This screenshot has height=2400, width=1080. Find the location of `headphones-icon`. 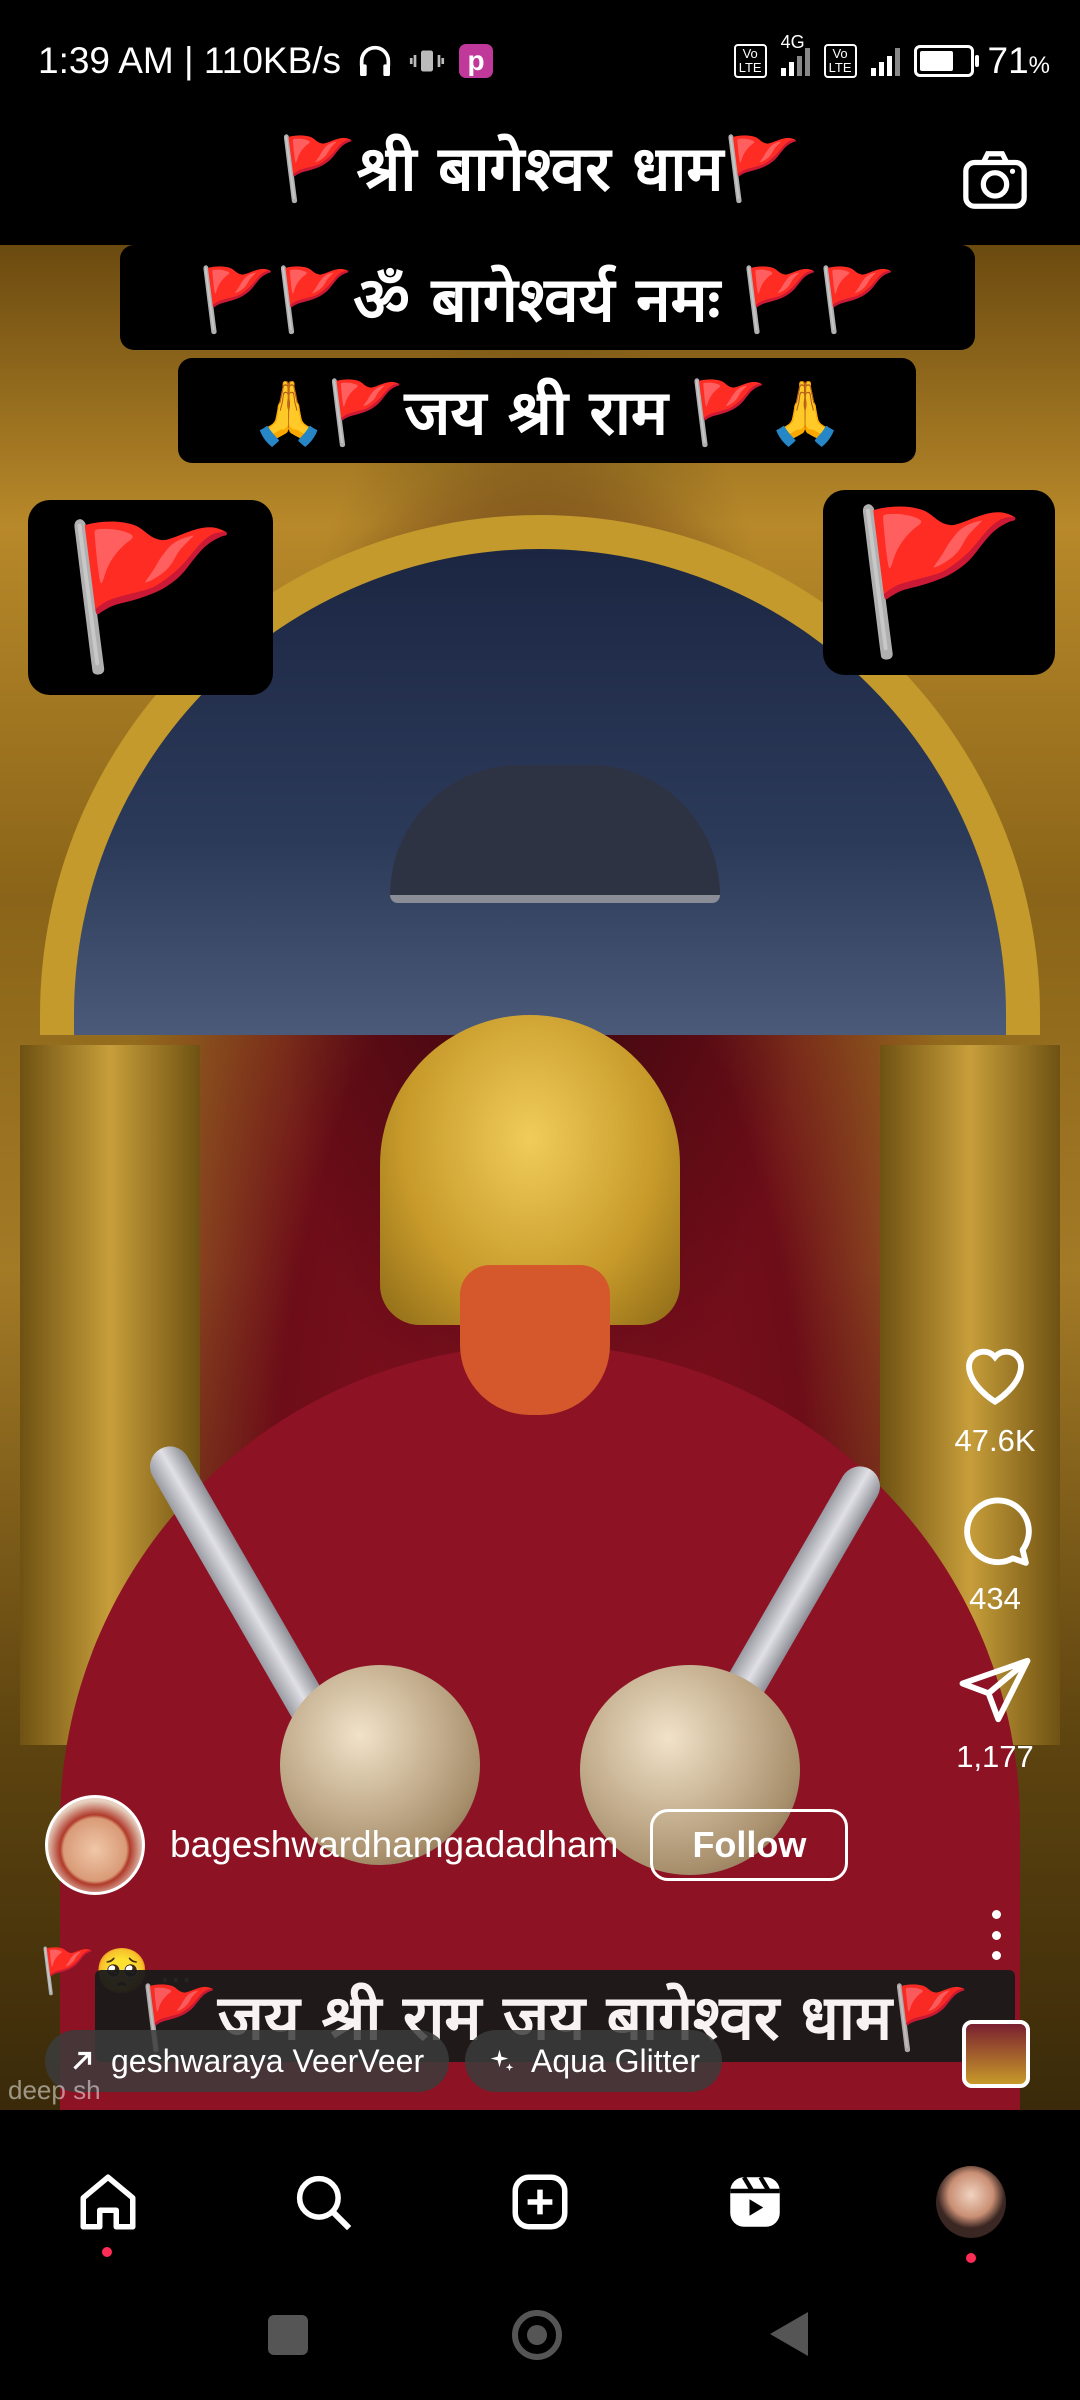

headphones-icon is located at coordinates (375, 60).